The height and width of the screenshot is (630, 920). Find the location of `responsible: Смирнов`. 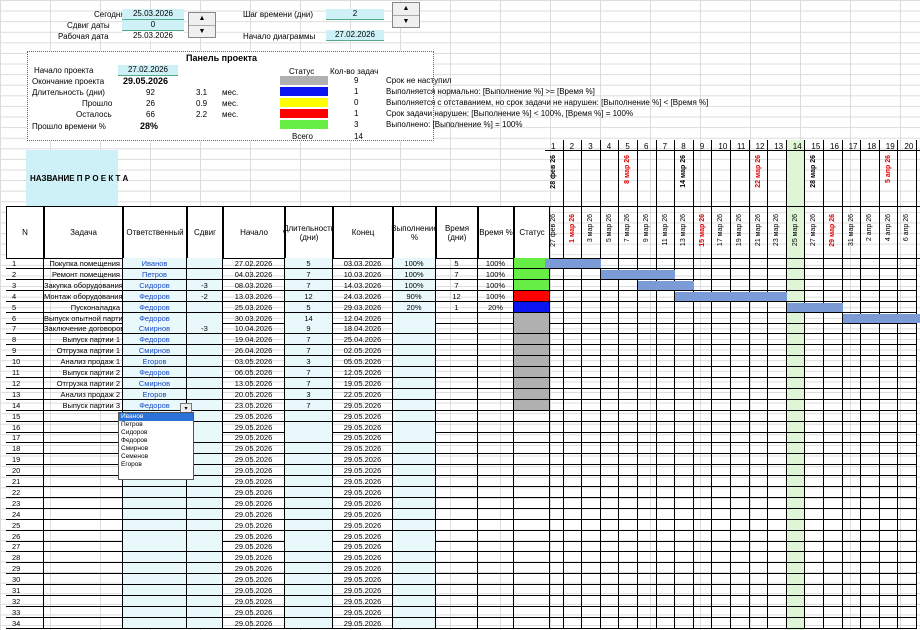

responsible: Смирнов is located at coordinates (155, 383).